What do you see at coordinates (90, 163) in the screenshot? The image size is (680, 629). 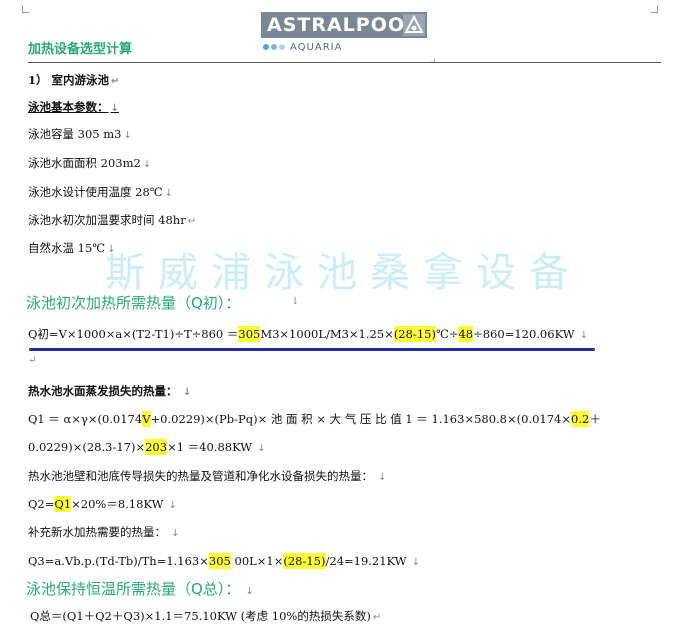 I see `param-water-area: 泳池水面面积 203m2 ↓` at bounding box center [90, 163].